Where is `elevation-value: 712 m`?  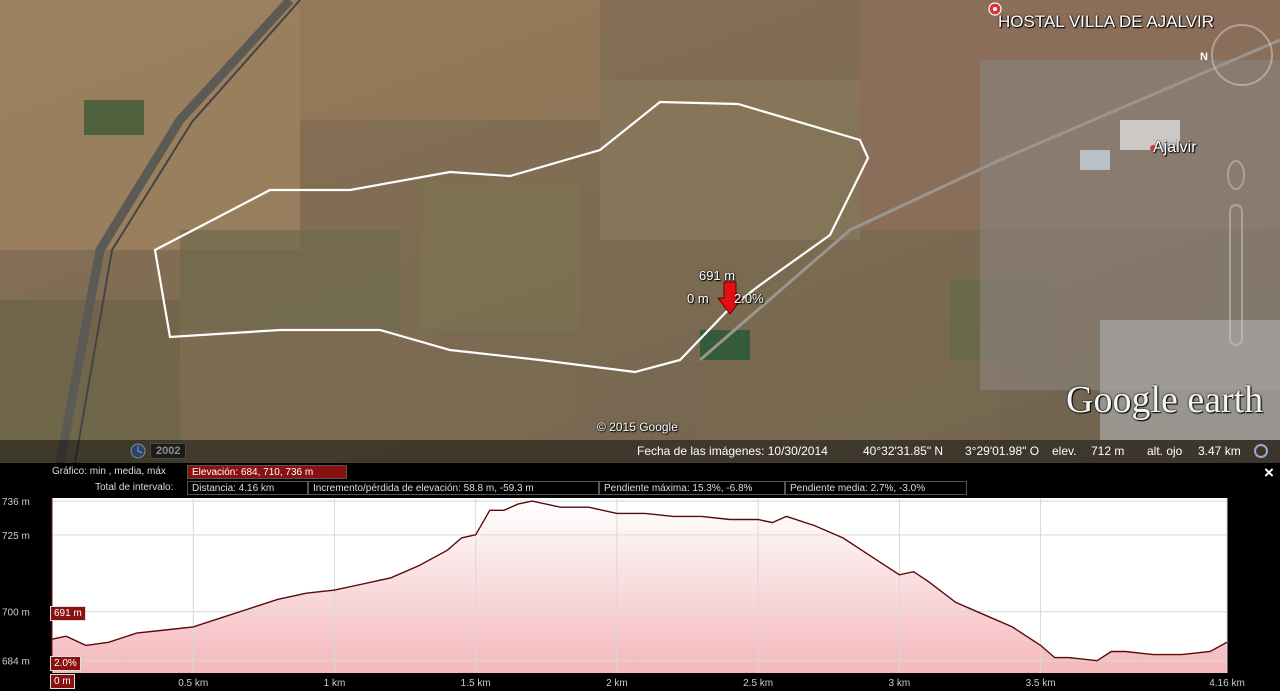 elevation-value: 712 m is located at coordinates (1108, 451).